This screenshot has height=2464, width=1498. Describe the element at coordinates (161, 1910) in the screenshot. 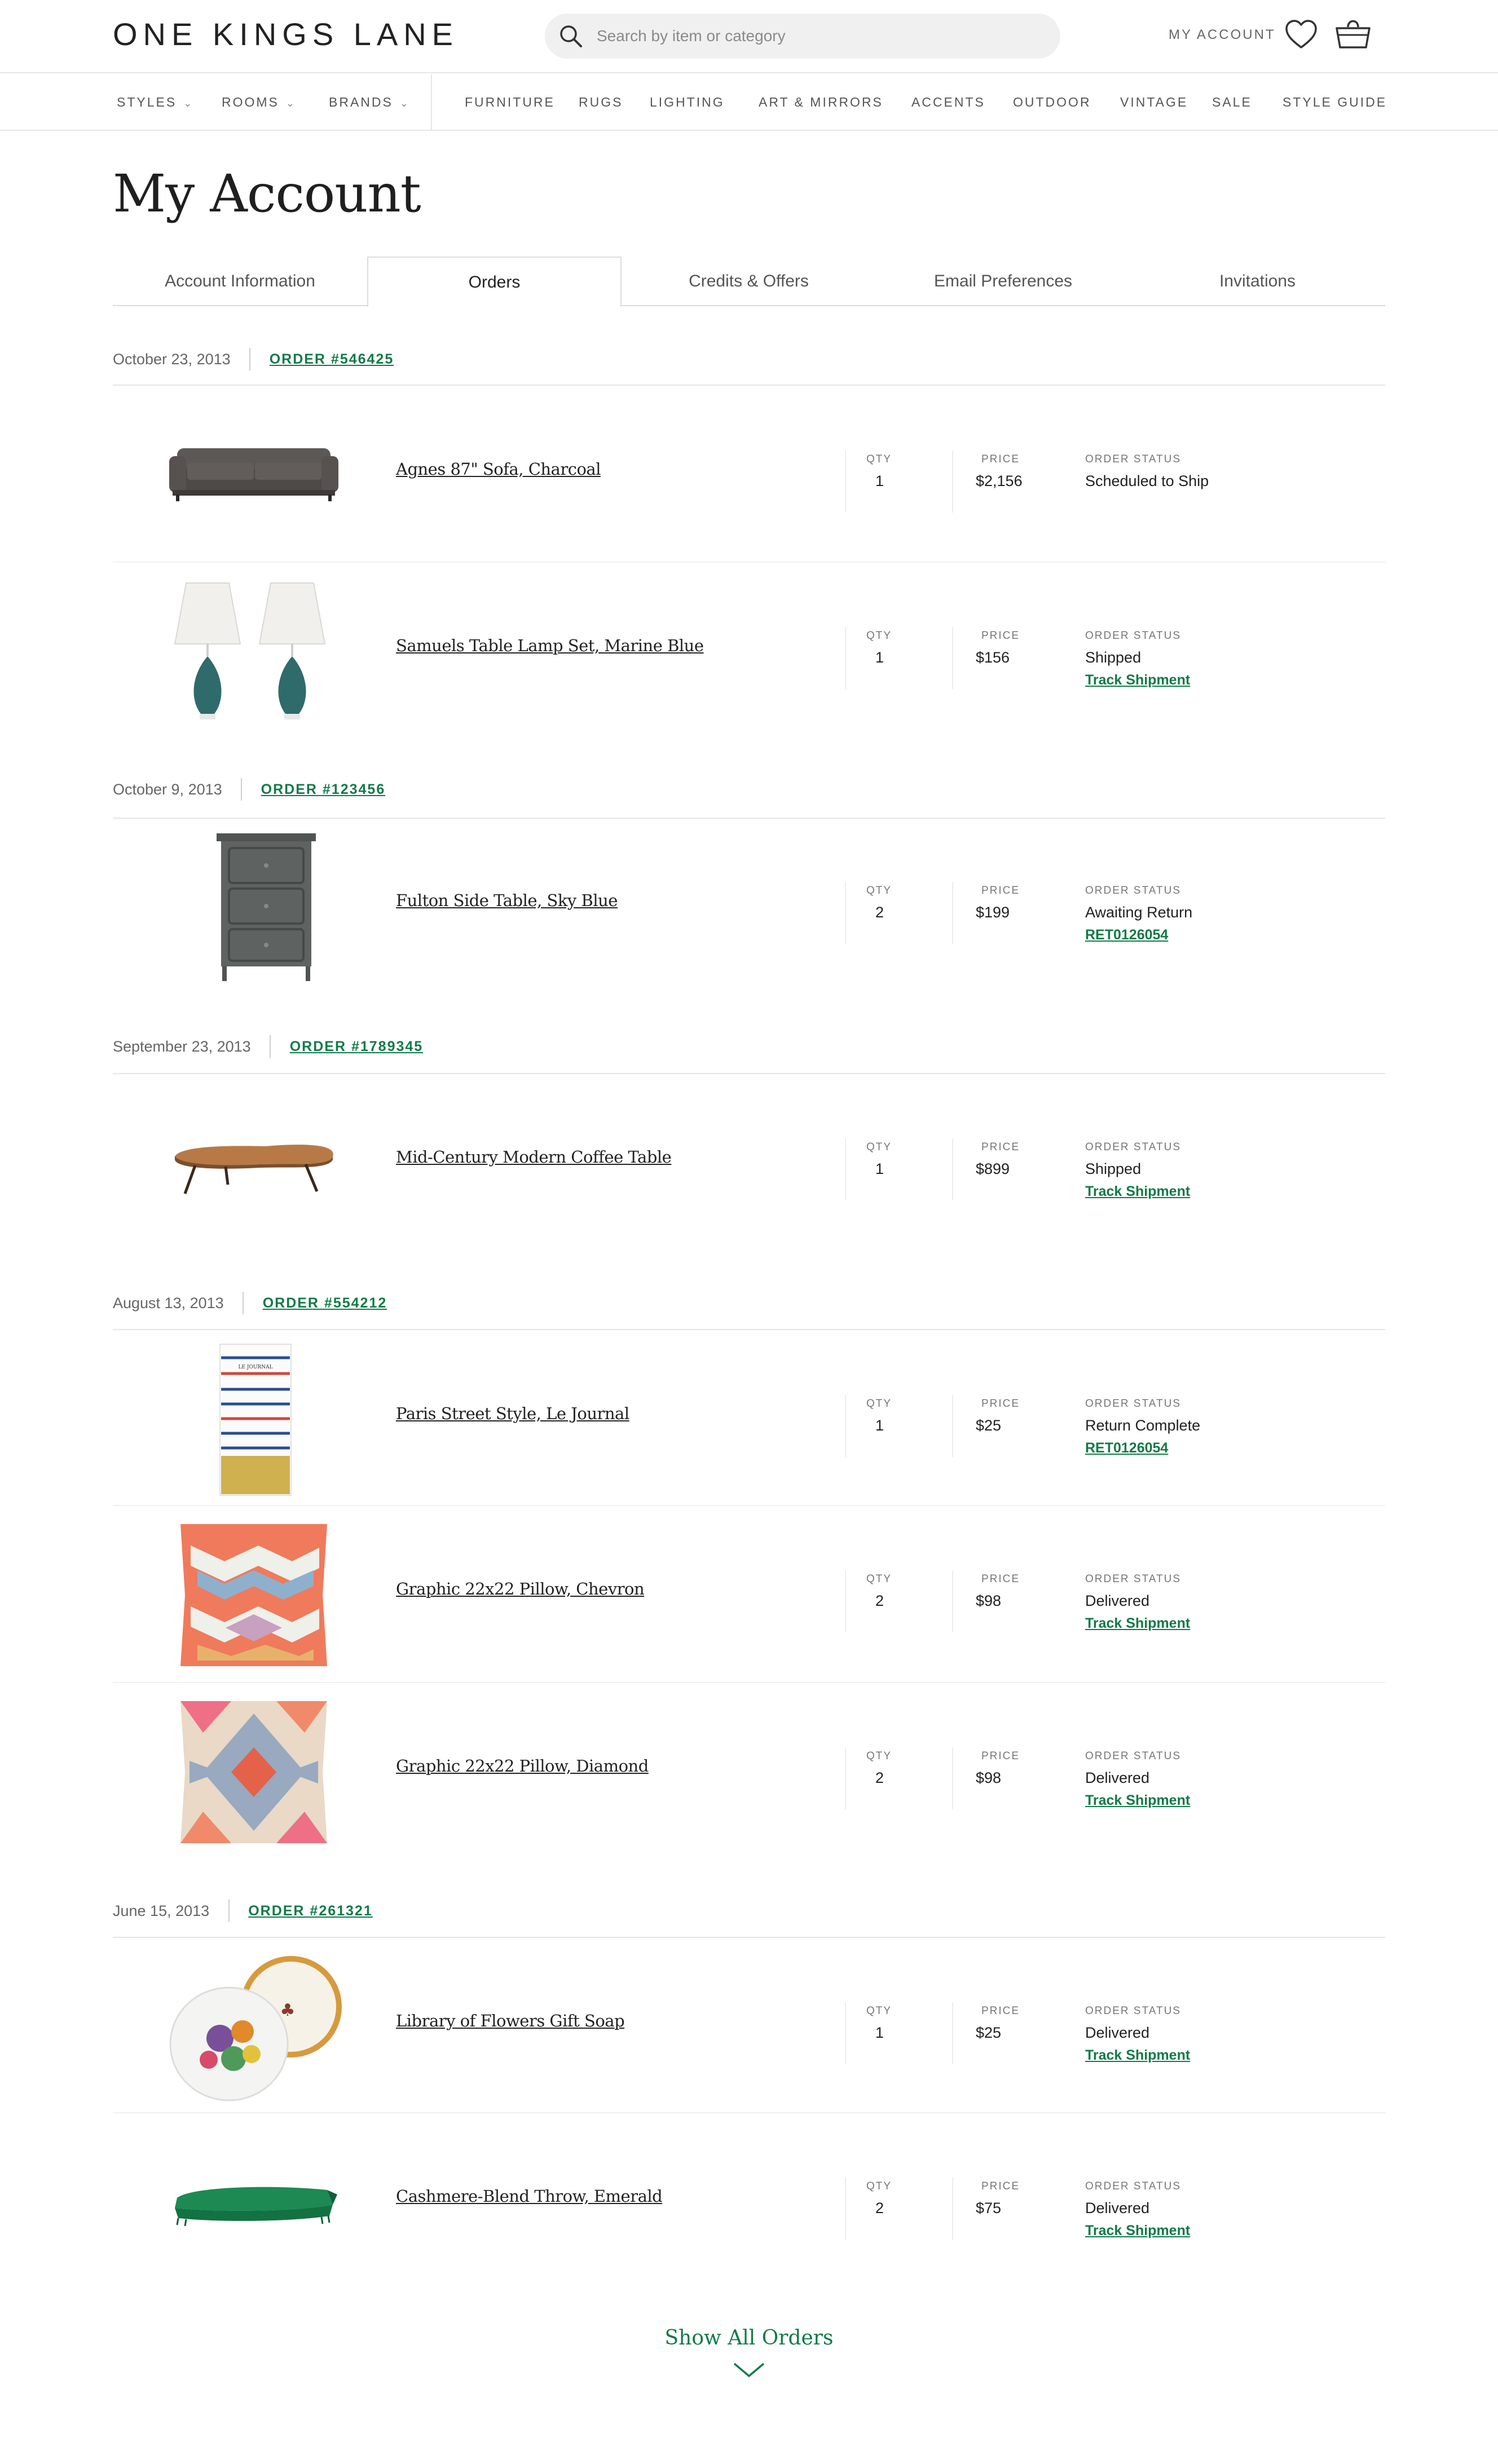

I see `order-date: June 15, 2013` at that location.